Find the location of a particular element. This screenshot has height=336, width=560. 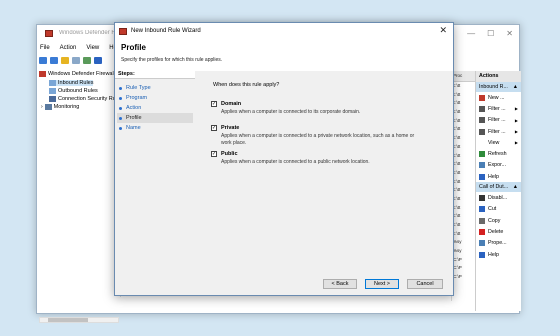

actions-section-inbound-rules: Inbound R... ▲ is located at coordinates (498, 87).